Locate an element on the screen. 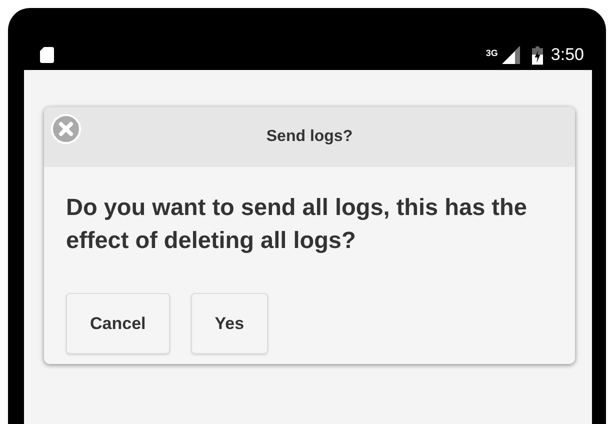  dialog-button: Cancel is located at coordinates (118, 323).